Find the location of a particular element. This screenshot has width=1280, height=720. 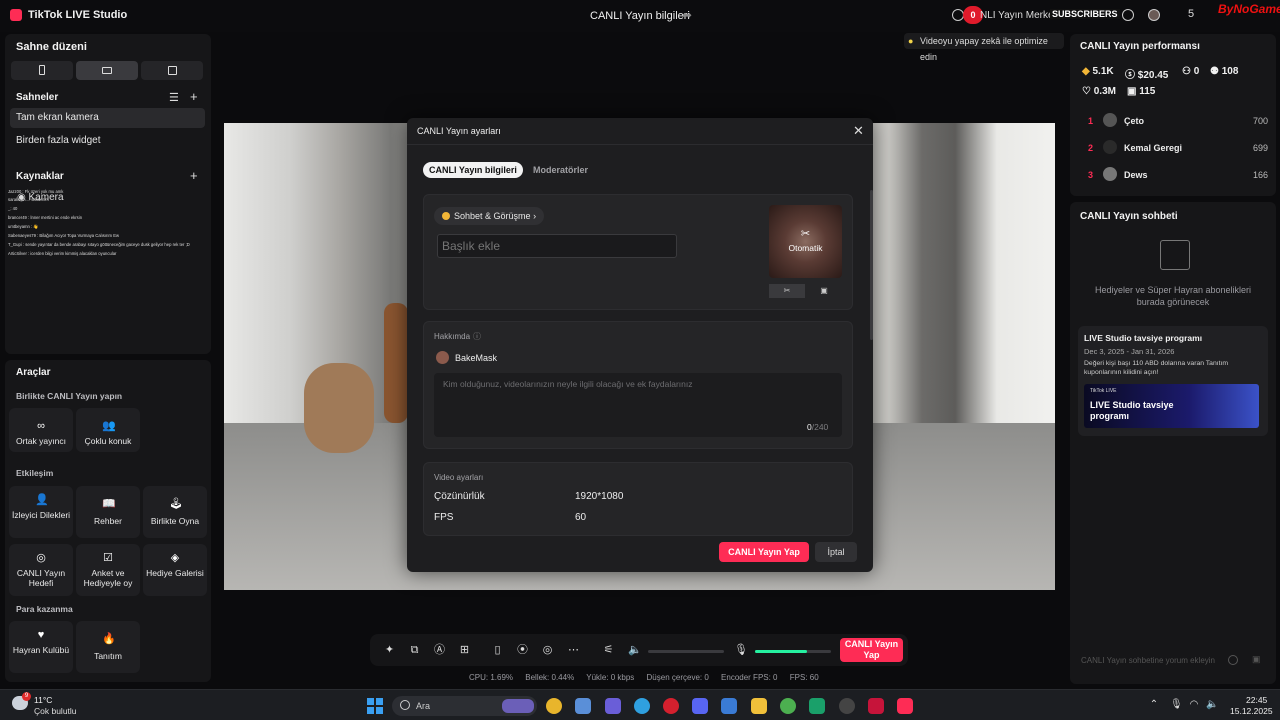

fps-label: FPS is located at coordinates (444, 517).